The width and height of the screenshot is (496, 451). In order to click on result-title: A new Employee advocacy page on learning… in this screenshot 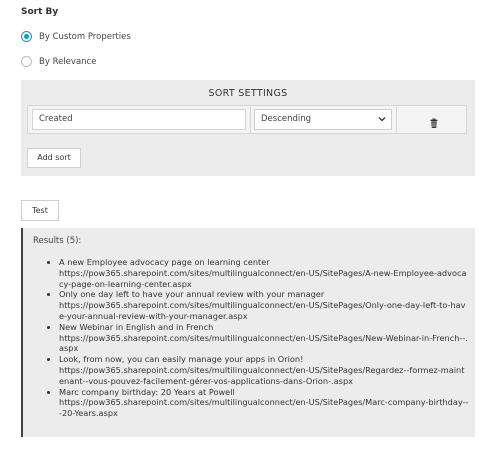, I will do `click(164, 262)`.